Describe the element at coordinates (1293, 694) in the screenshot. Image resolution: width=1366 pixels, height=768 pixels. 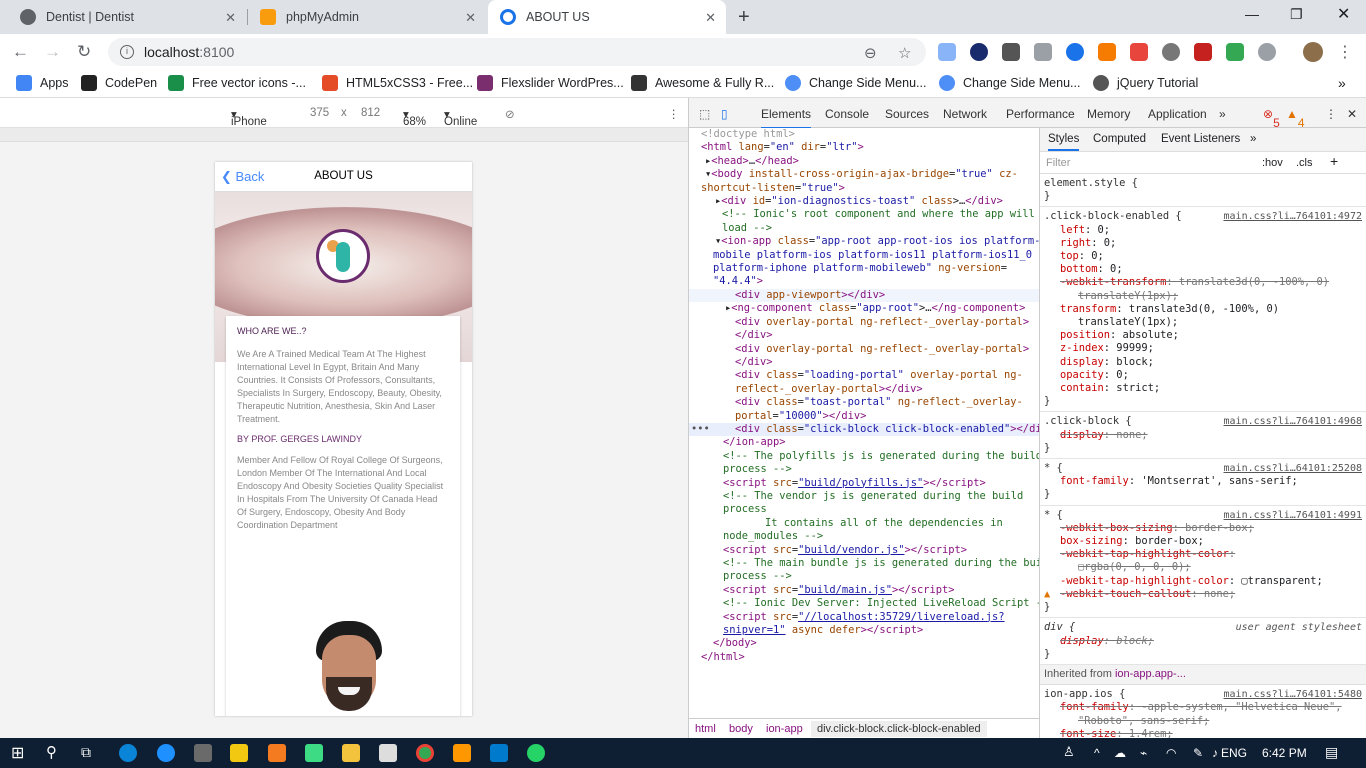
I see `rule-source-link: main.css?li…764101:5480` at that location.